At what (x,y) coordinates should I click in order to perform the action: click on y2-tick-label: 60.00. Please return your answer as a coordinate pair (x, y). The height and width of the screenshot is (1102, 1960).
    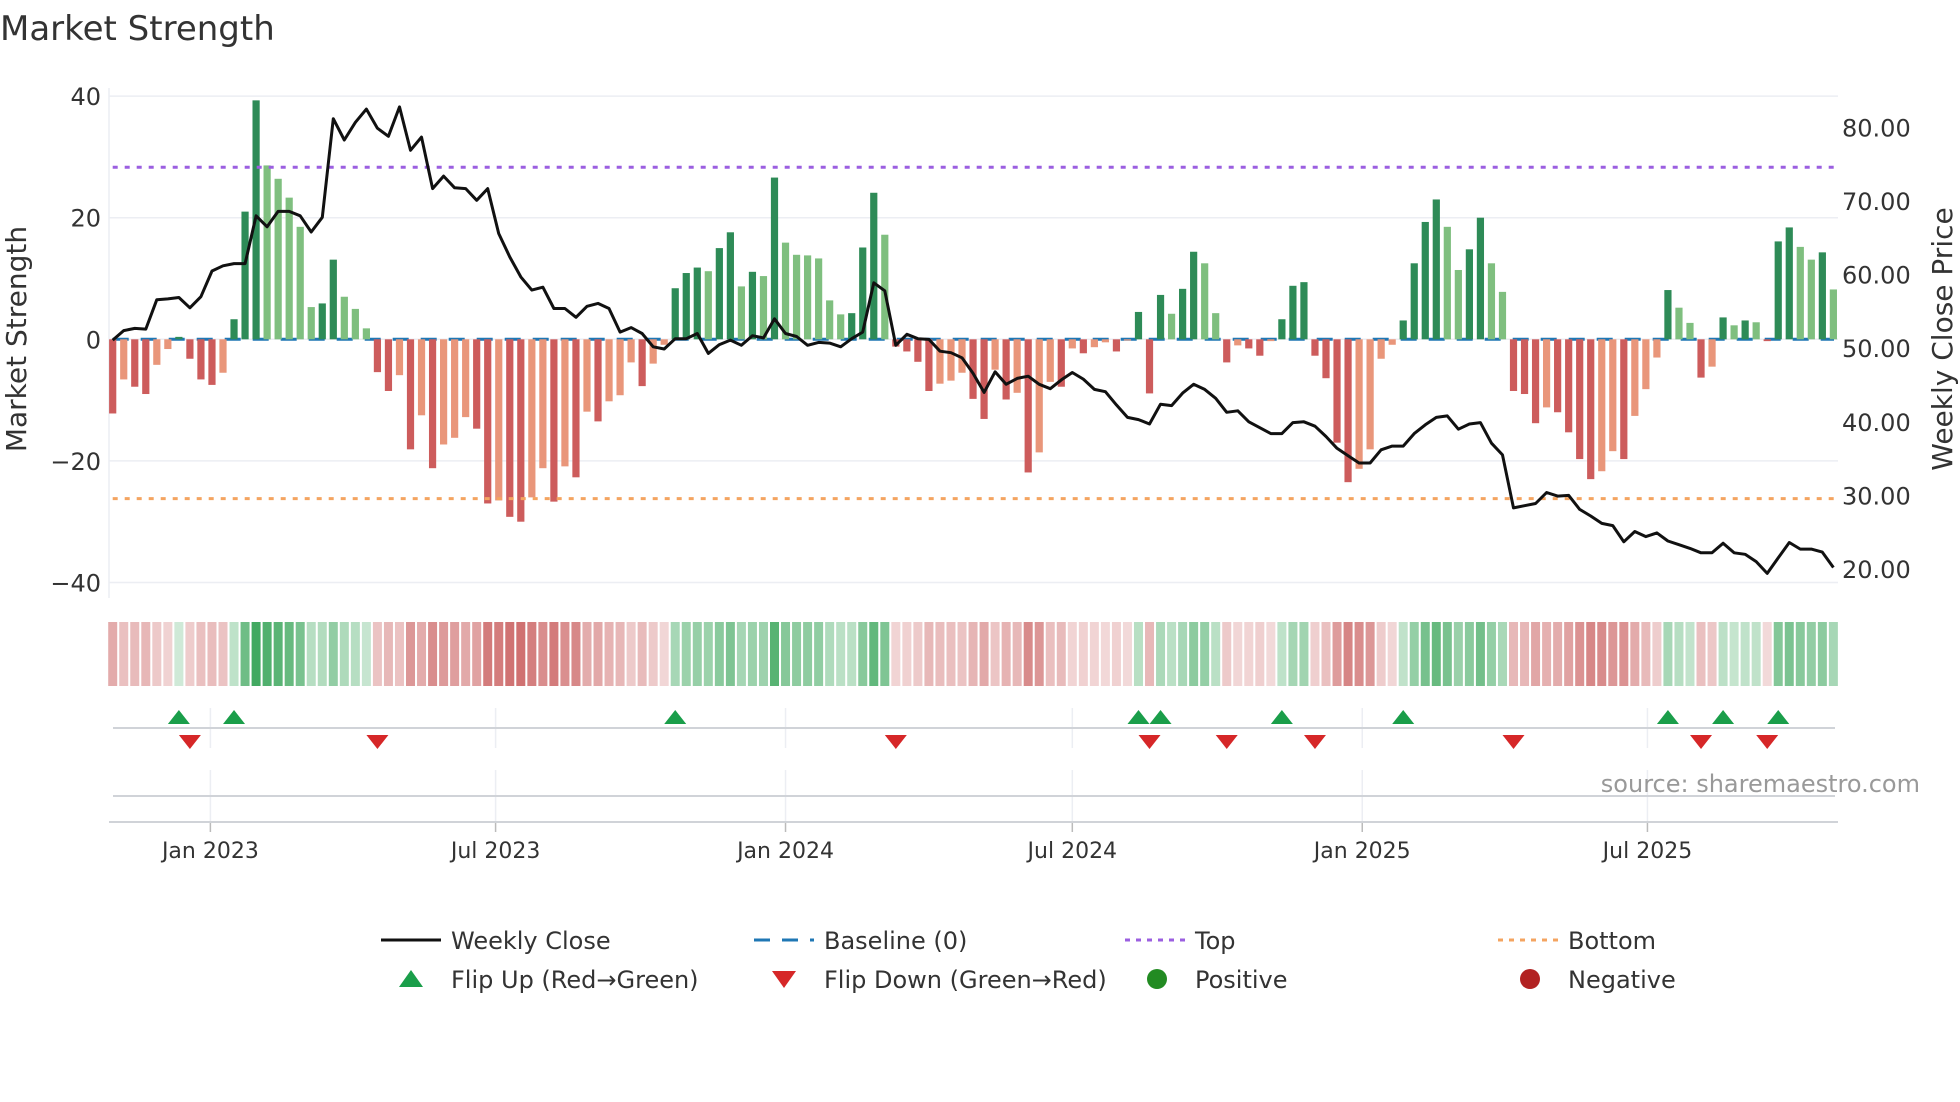
    Looking at the image, I should click on (1876, 276).